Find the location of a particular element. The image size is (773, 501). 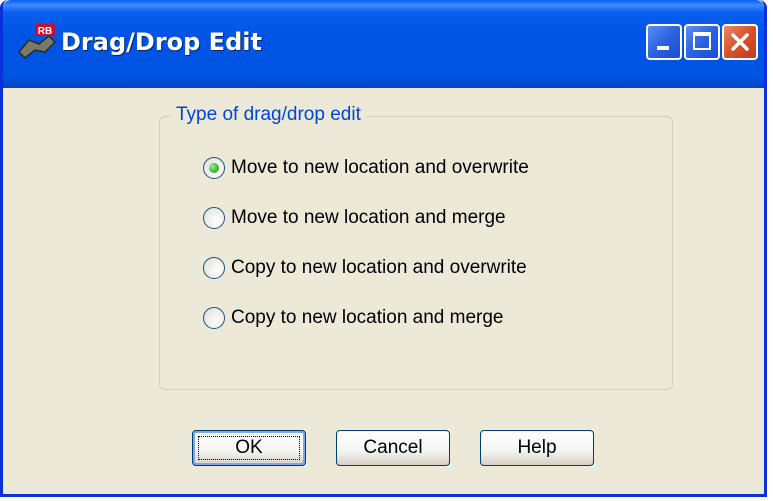

ok-button: OK is located at coordinates (249, 448).